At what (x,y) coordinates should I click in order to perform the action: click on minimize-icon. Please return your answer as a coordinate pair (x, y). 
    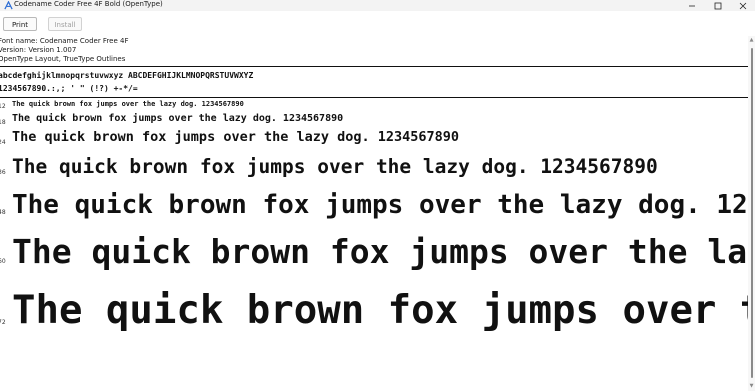
    Looking at the image, I should click on (692, 5).